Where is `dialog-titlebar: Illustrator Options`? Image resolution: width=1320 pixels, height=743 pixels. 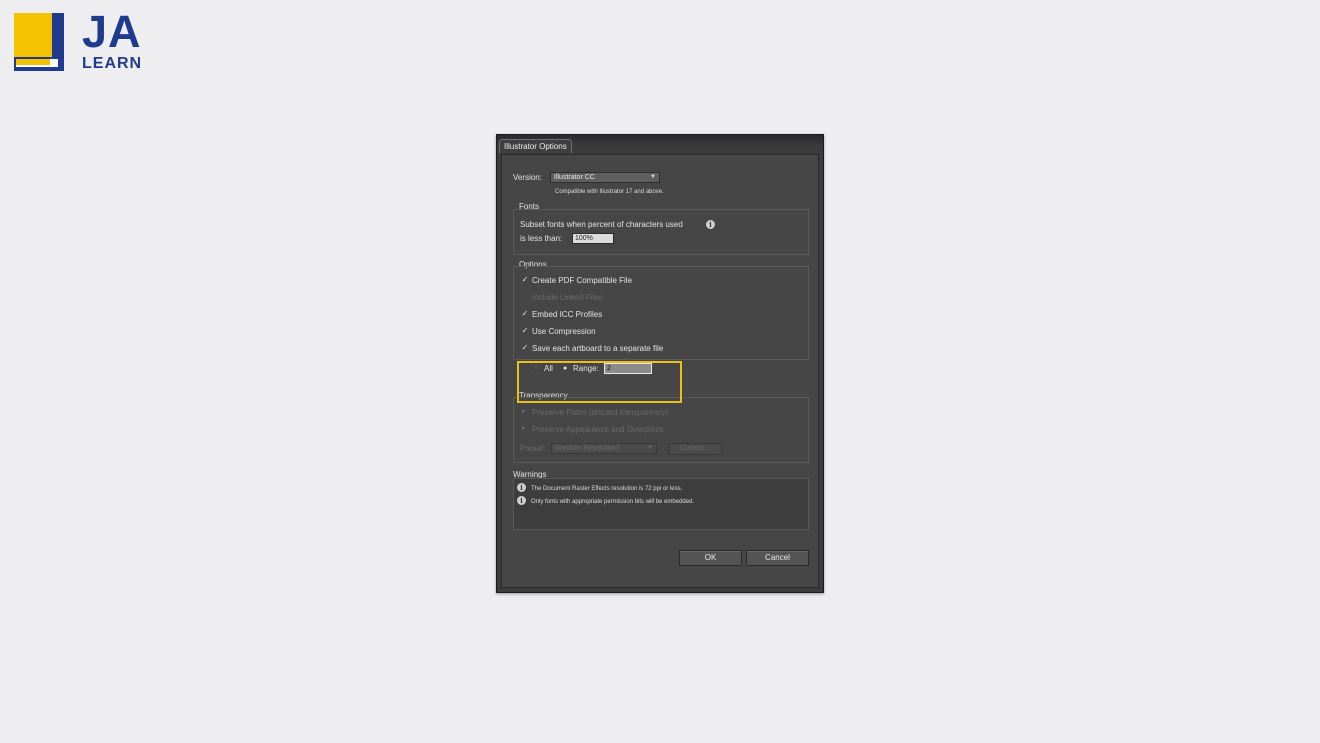
dialog-titlebar: Illustrator Options is located at coordinates (660, 144).